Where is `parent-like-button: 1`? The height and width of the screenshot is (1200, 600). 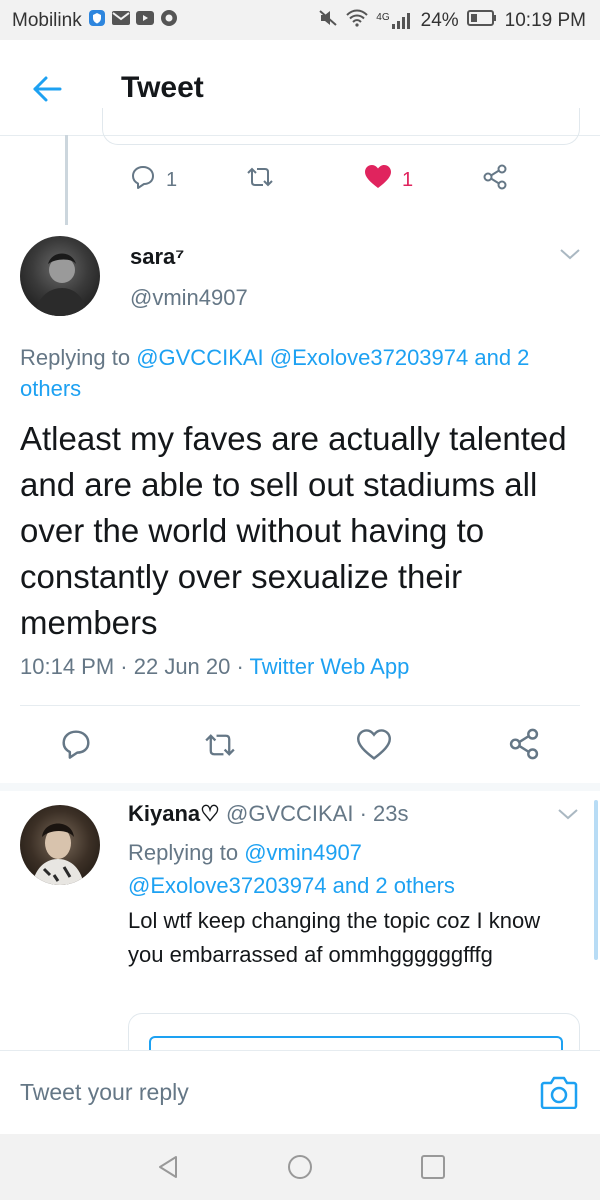 parent-like-button: 1 is located at coordinates (388, 180).